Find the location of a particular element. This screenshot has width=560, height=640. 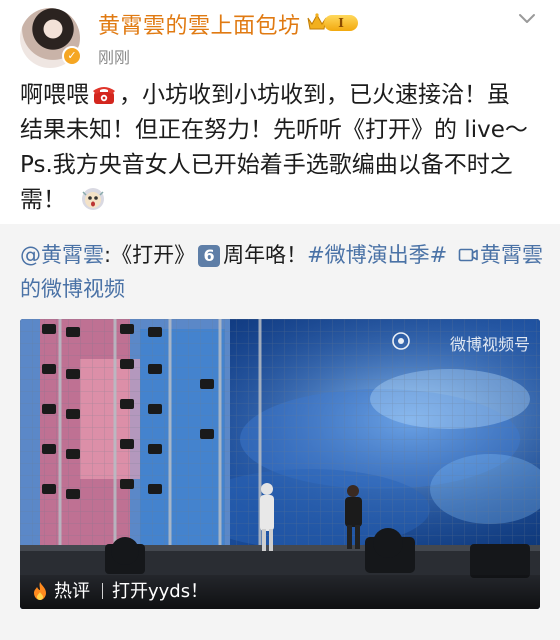

video-watermark: 微博视频号 is located at coordinates (489, 344).